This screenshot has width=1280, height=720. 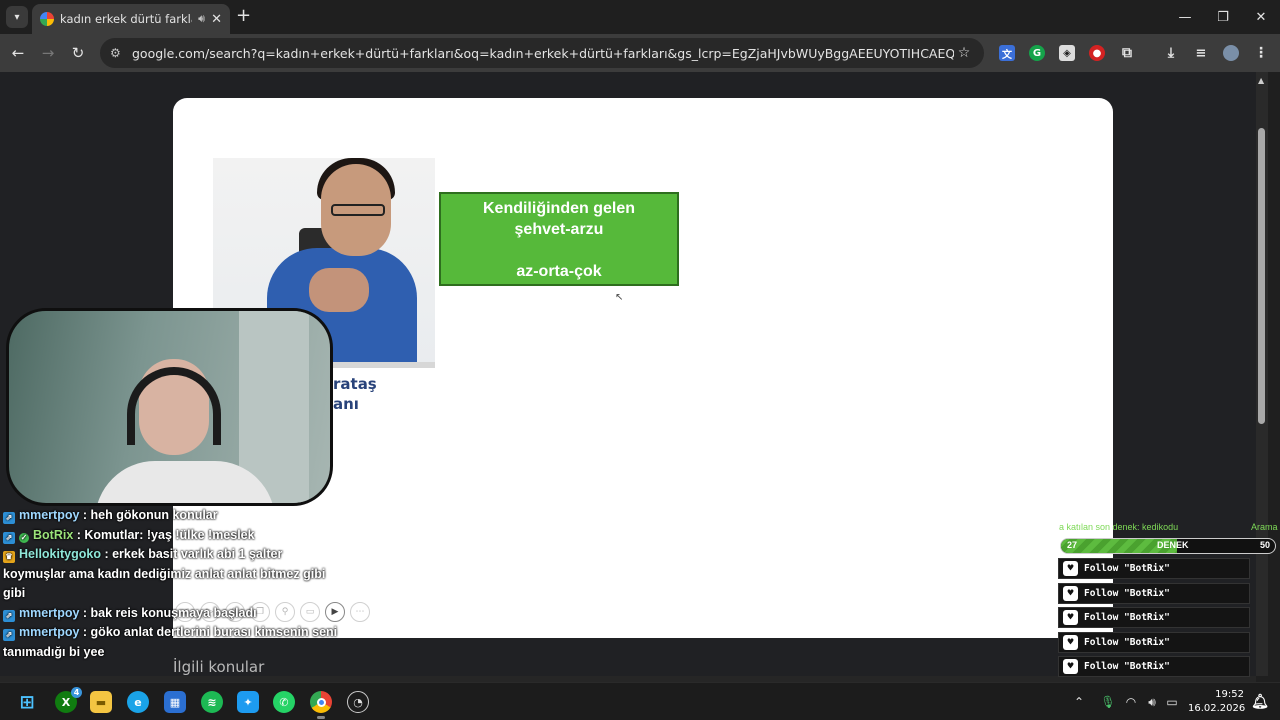 I want to click on chevron-down-icon: ▾, so click(x=17, y=17).